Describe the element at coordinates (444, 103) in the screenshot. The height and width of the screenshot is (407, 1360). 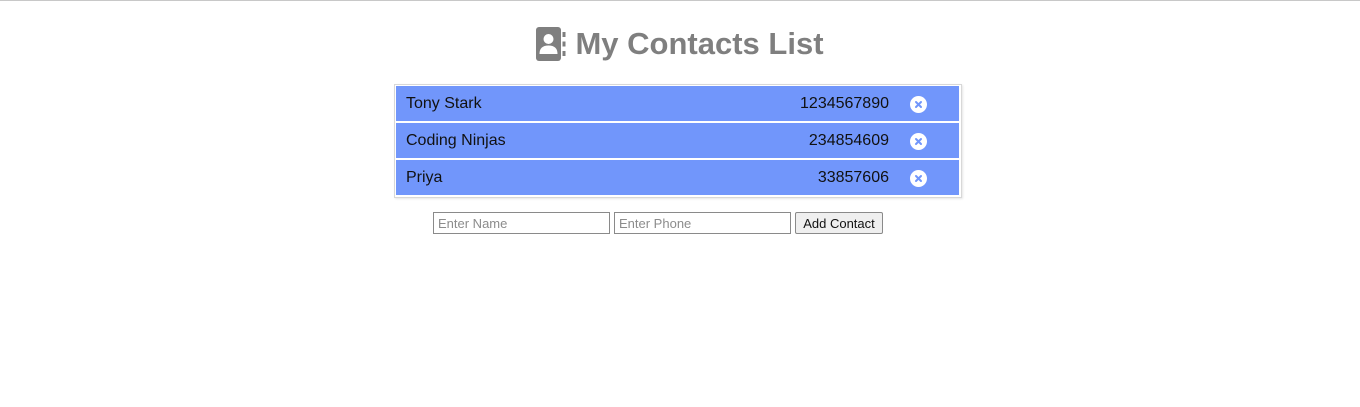
I see `contact-name: Tony Stark` at that location.